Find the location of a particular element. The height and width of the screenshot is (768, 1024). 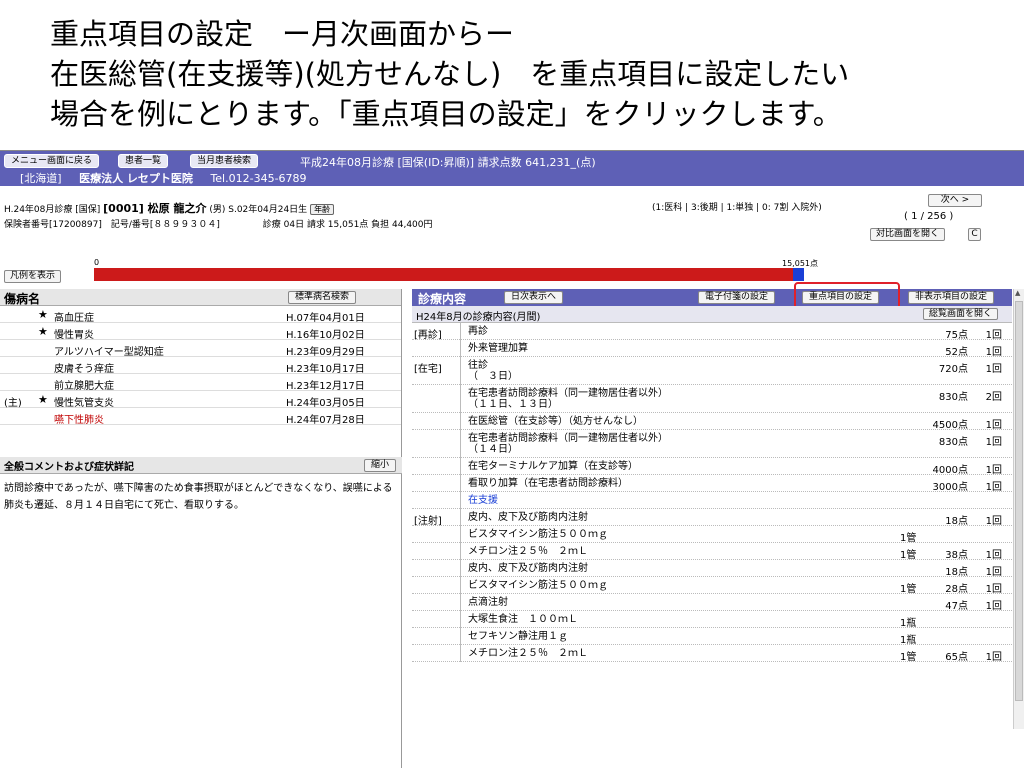

insurer-number: 保険者番号[17200897] 記号/番号[８８９９３０４] is located at coordinates (112, 225).